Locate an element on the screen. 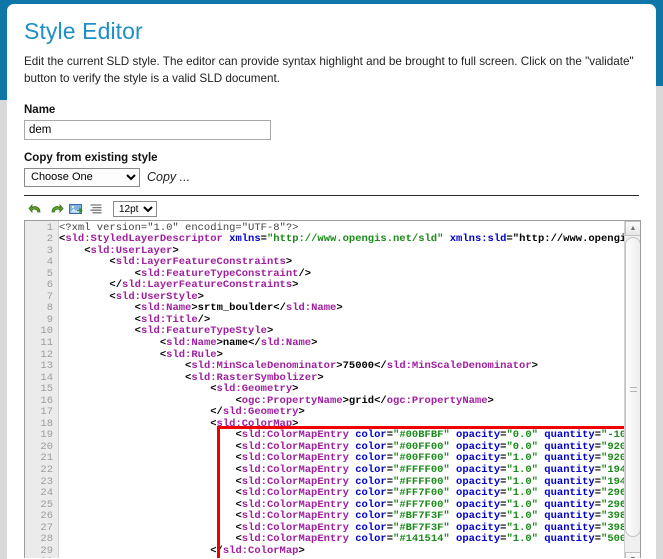 The height and width of the screenshot is (559, 663). line-number: 1 is located at coordinates (49, 227).